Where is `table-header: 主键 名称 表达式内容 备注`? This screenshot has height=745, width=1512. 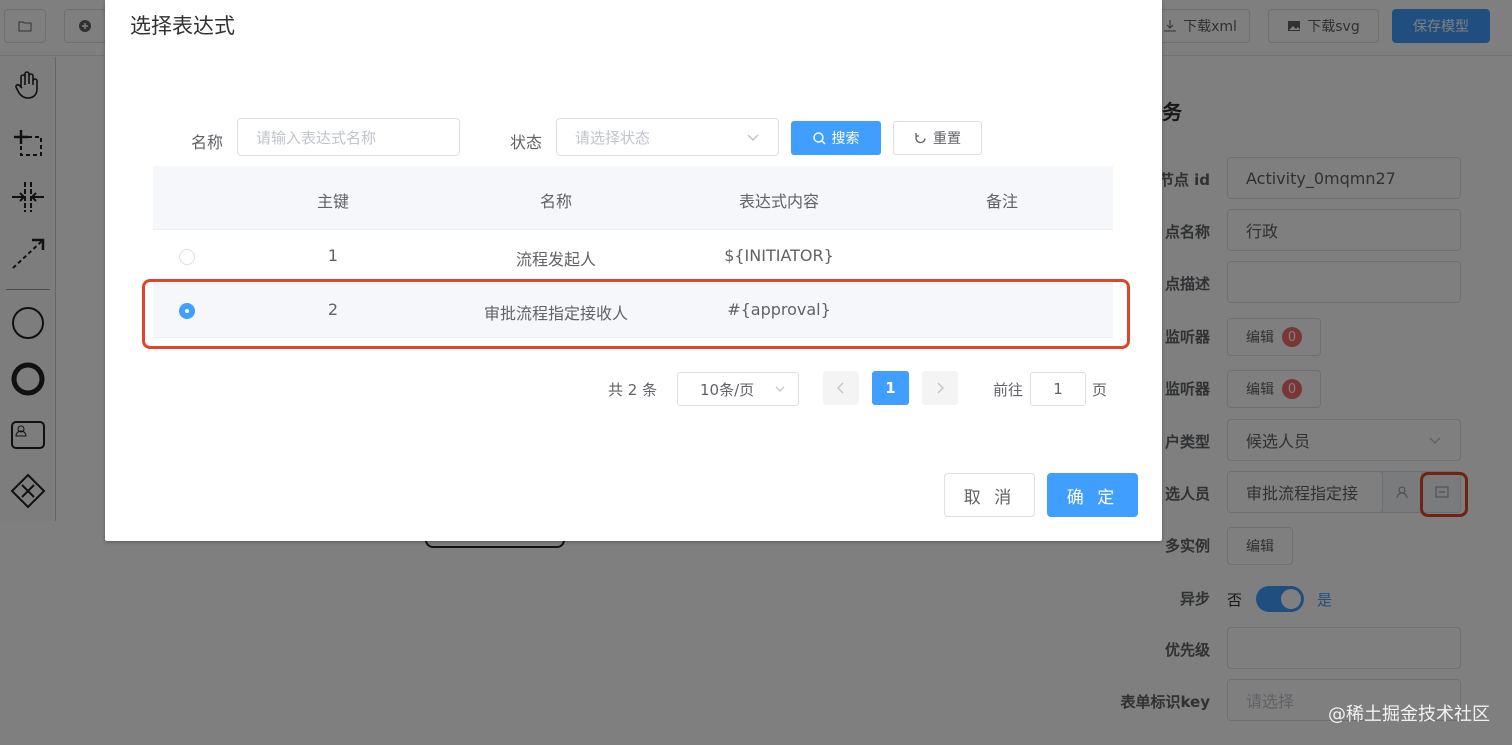 table-header: 主键 名称 表达式内容 备注 is located at coordinates (633, 198).